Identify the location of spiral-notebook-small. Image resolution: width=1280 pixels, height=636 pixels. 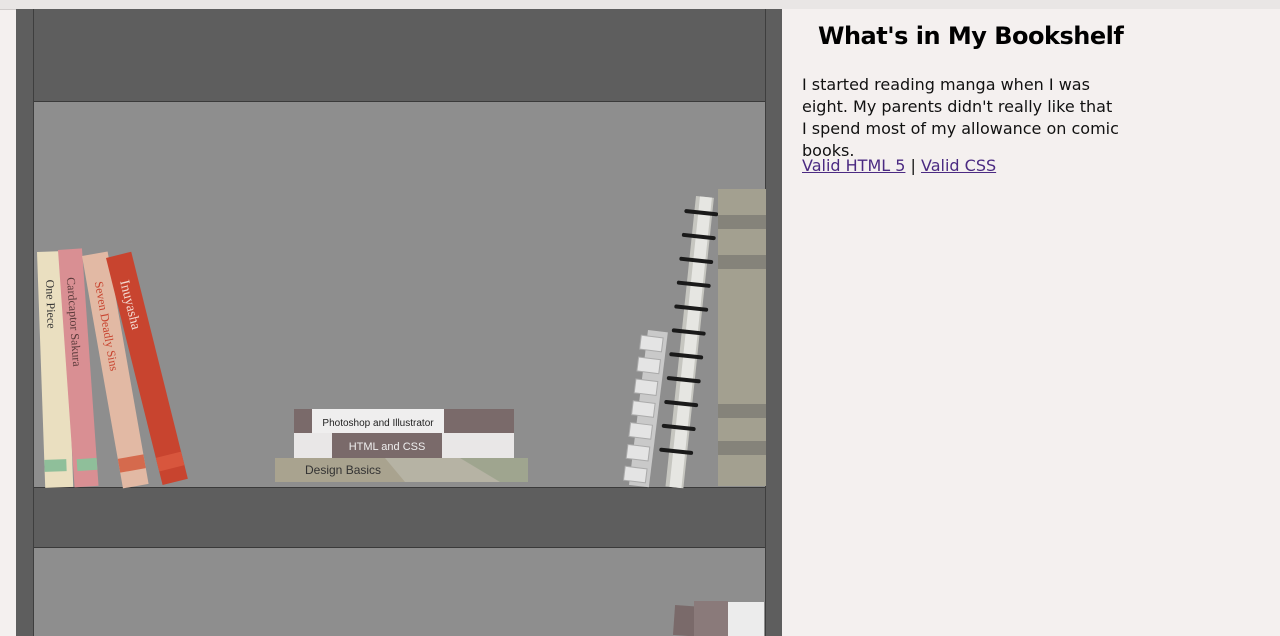
(645, 409).